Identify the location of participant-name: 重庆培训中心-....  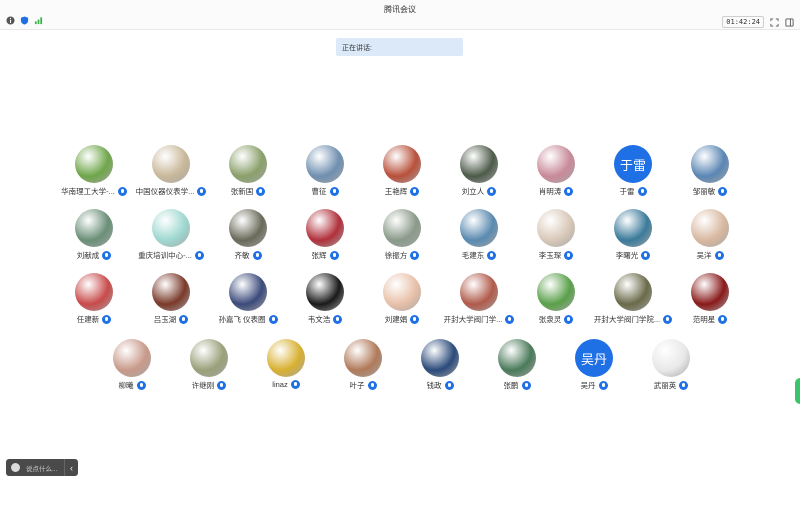
(165, 255).